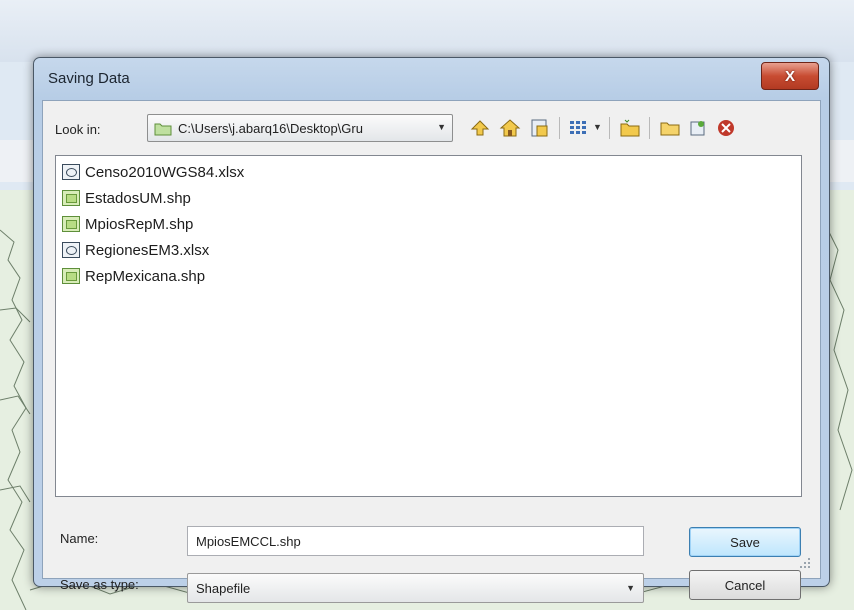  I want to click on file-name: Censo2010WGS84.xlsx, so click(165, 172).